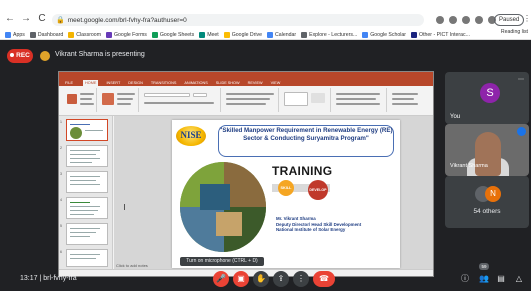 The image size is (531, 291). What do you see at coordinates (440, 20) in the screenshot?
I see `camera-ext-icon` at bounding box center [440, 20].